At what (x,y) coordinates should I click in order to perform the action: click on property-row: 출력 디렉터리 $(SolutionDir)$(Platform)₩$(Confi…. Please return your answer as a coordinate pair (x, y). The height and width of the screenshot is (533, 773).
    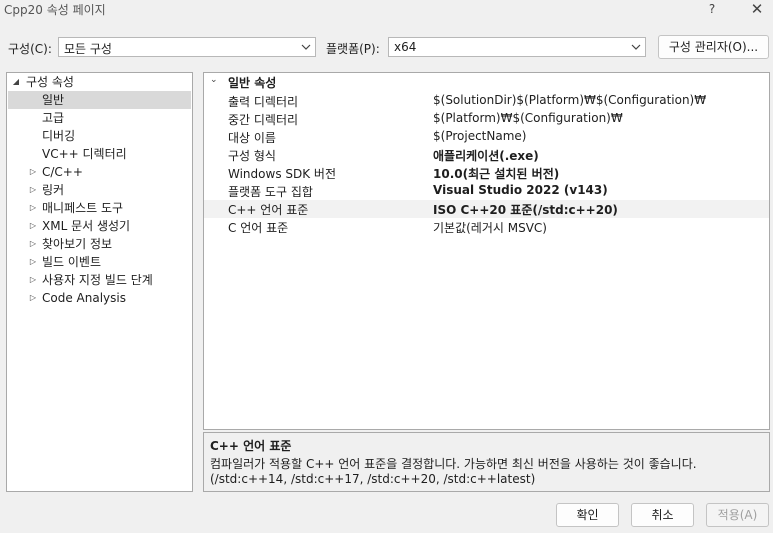
    Looking at the image, I should click on (486, 101).